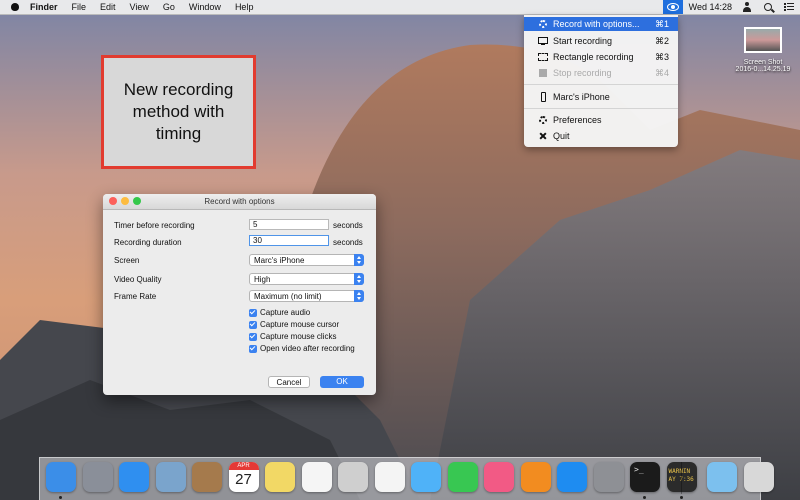 The height and width of the screenshot is (500, 800). What do you see at coordinates (127, 260) in the screenshot?
I see `screen-label: Screen` at bounding box center [127, 260].